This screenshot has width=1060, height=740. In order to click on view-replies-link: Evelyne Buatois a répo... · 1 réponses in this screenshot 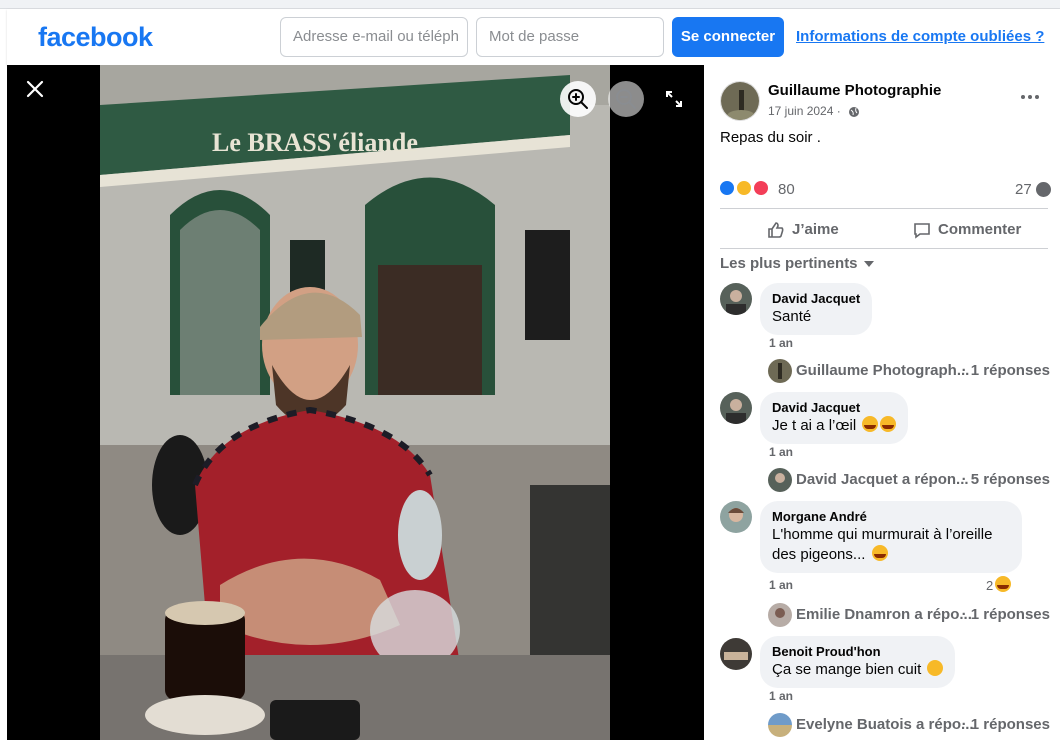, I will do `click(909, 725)`.